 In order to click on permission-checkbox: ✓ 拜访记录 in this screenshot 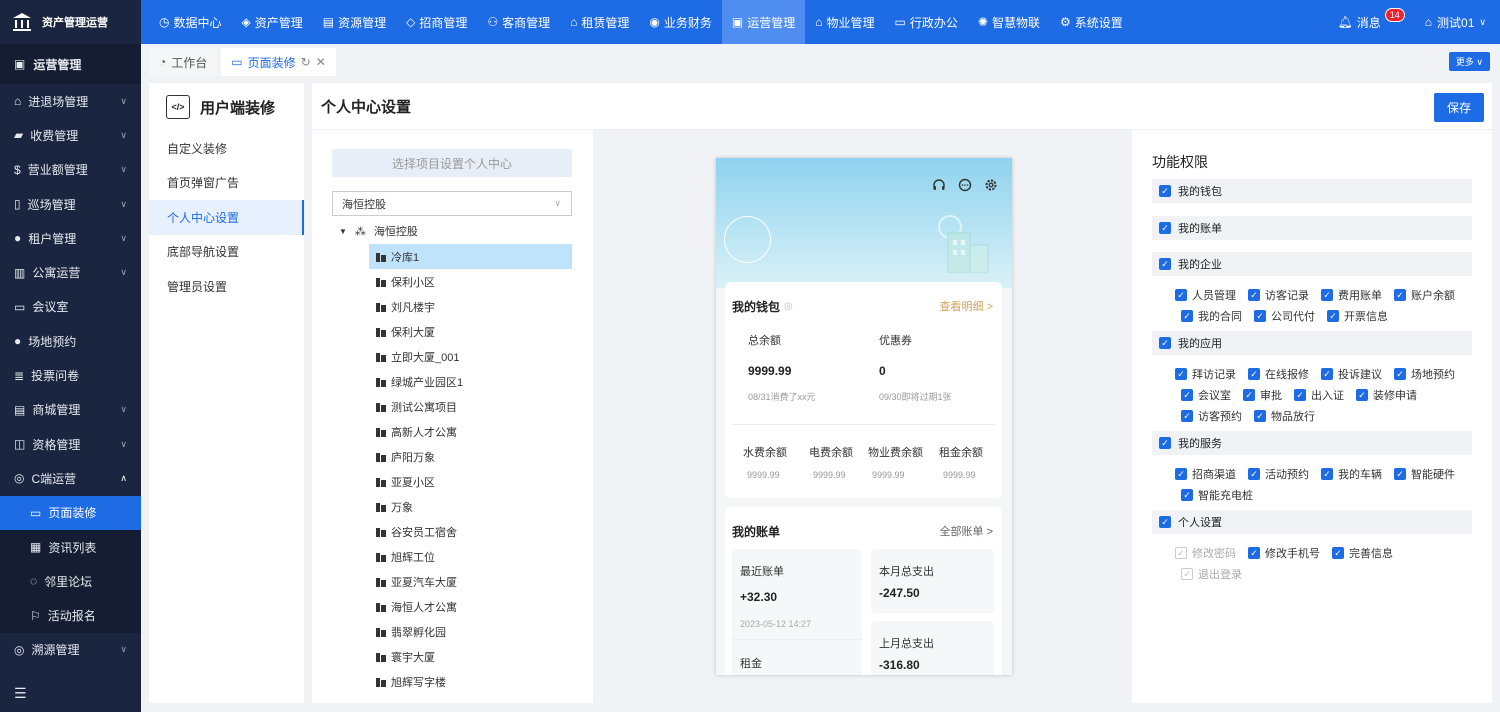, I will do `click(1205, 374)`.